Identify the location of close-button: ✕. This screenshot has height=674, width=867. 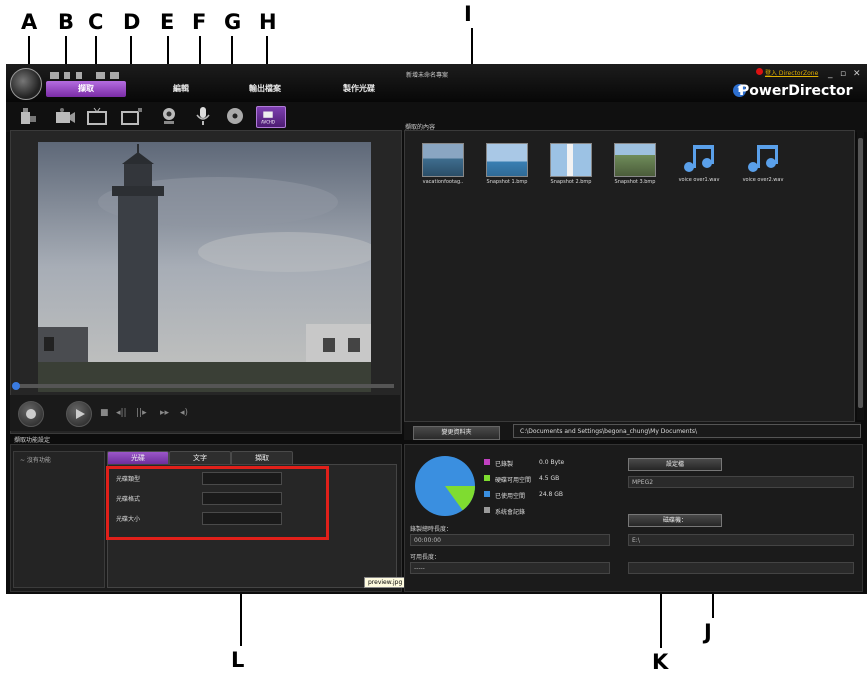
(857, 74).